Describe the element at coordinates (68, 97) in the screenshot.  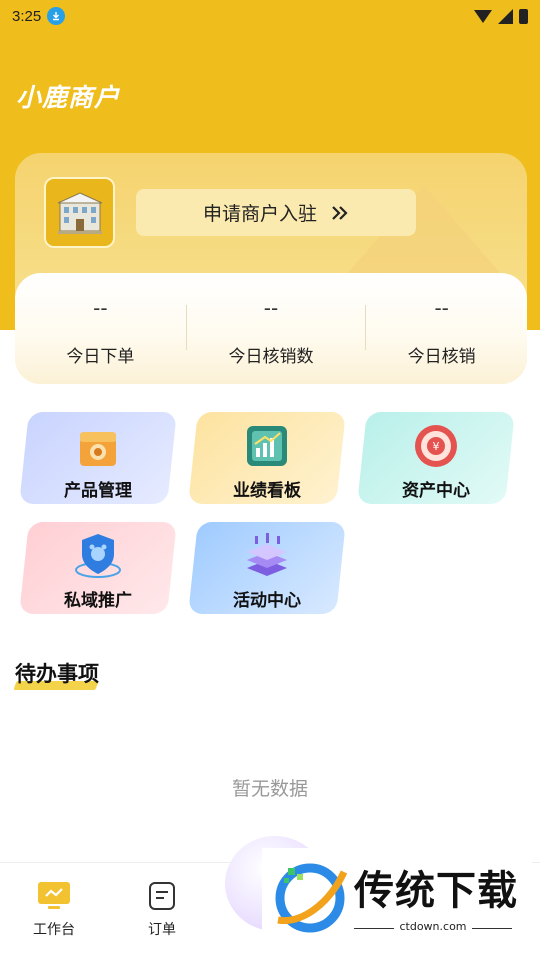
I see `app-title: 小鹿商户` at that location.